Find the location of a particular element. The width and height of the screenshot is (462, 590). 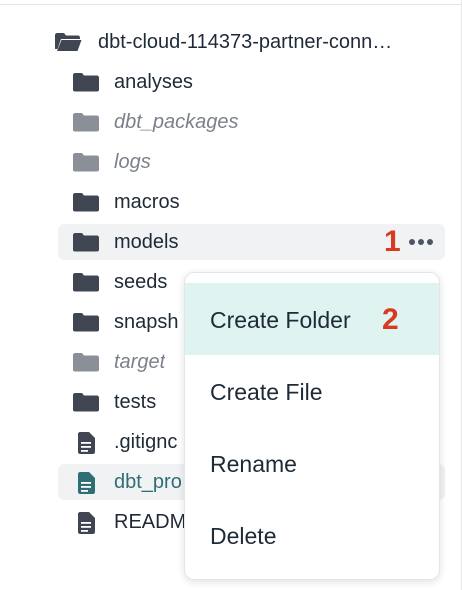

tree-item-analyses: analyses is located at coordinates (251, 82).